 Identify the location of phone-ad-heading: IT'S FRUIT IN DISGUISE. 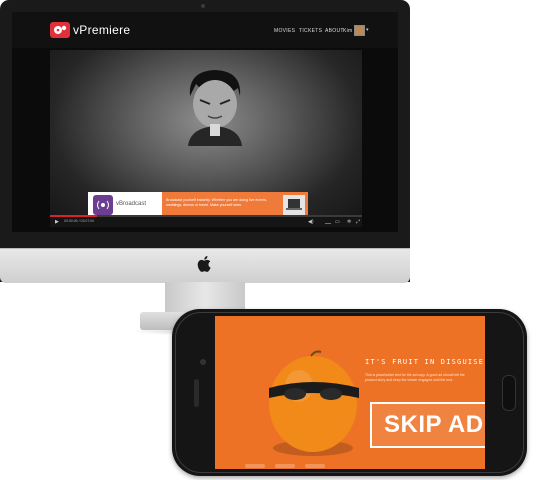
(425, 362).